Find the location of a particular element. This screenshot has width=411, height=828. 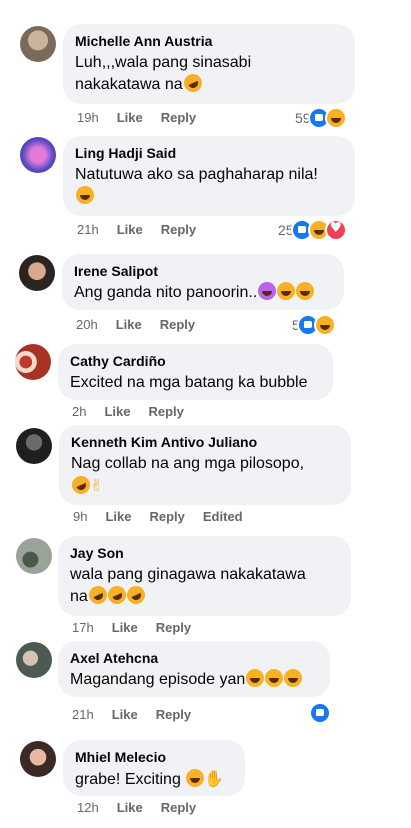

comment-text: Excited na mga batang ka bubble is located at coordinates (189, 382).